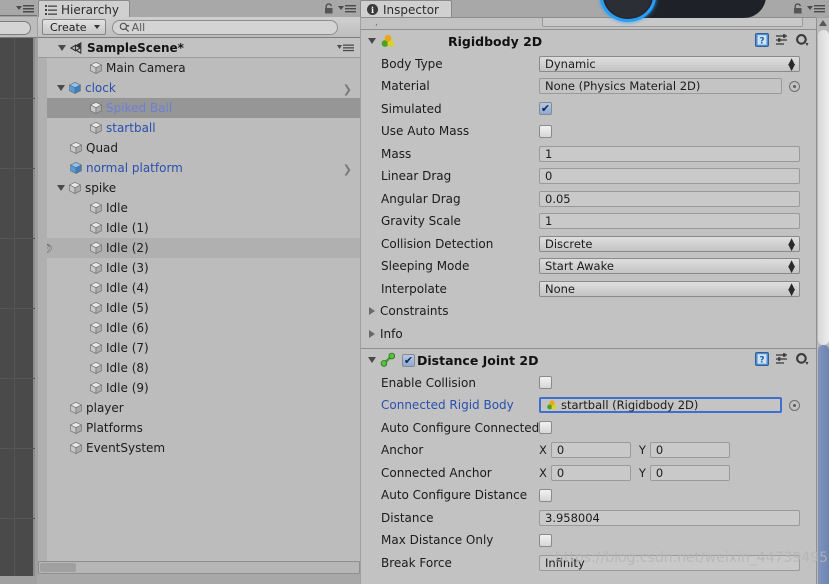 The image size is (829, 584). I want to click on text-field-mass: 1, so click(669, 153).